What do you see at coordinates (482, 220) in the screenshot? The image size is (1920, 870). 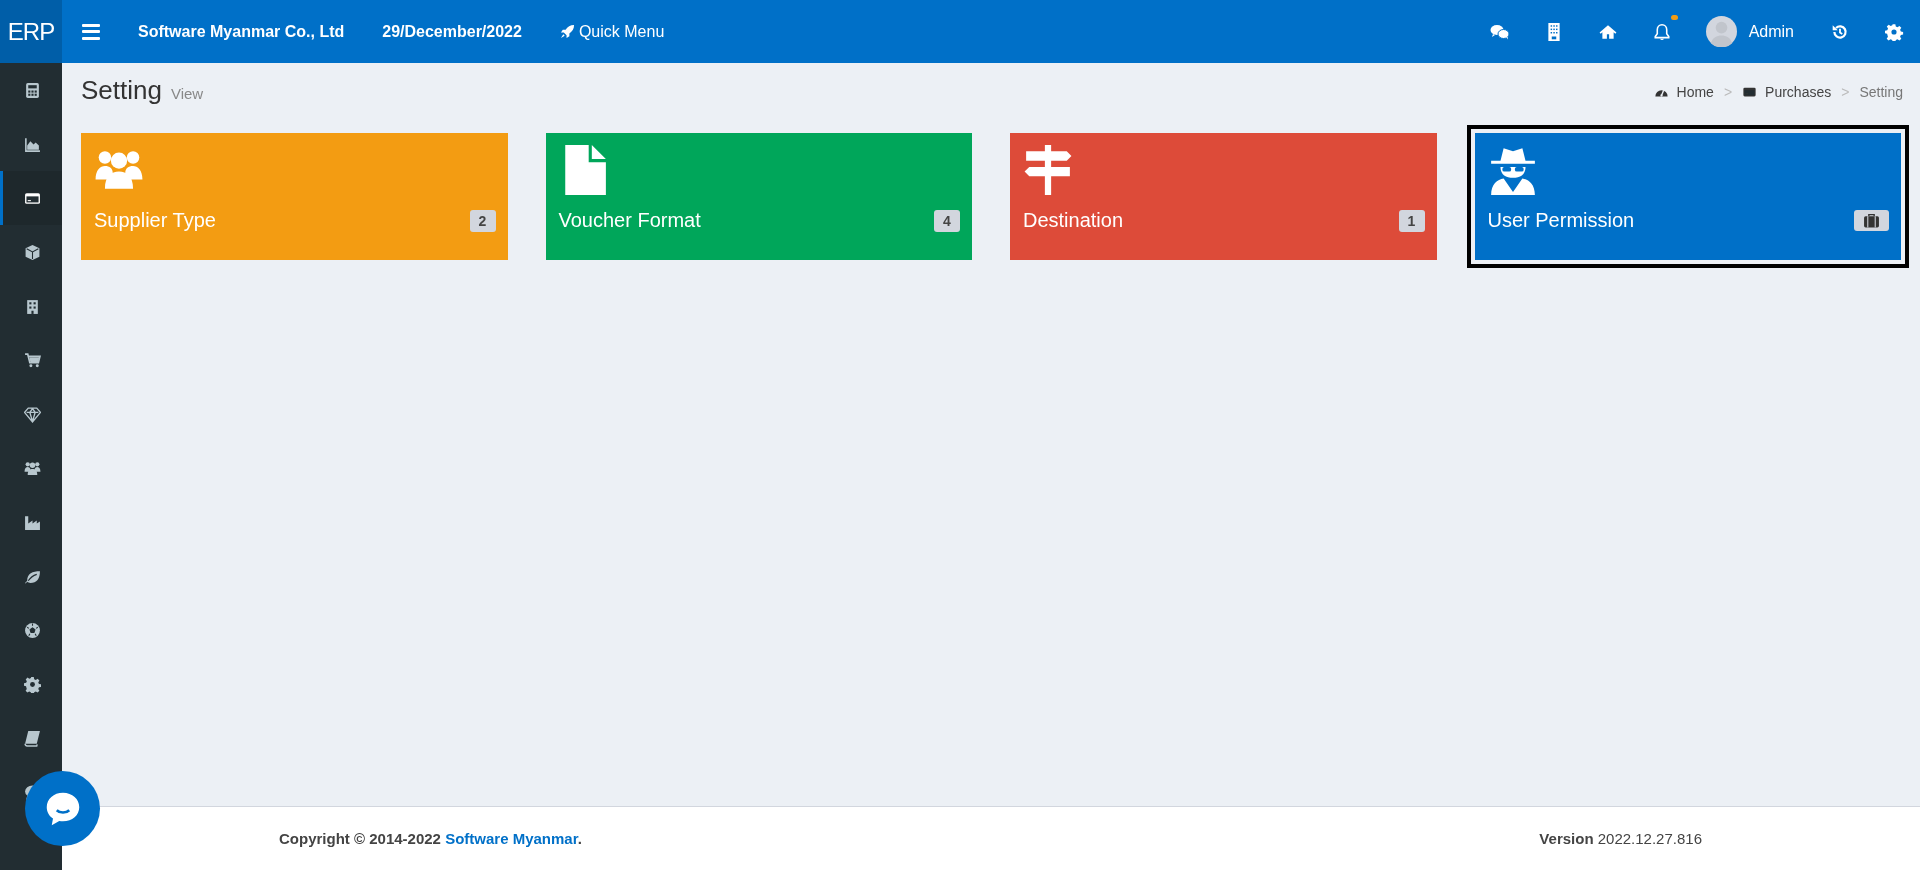 I see `count-badge: 2` at bounding box center [482, 220].